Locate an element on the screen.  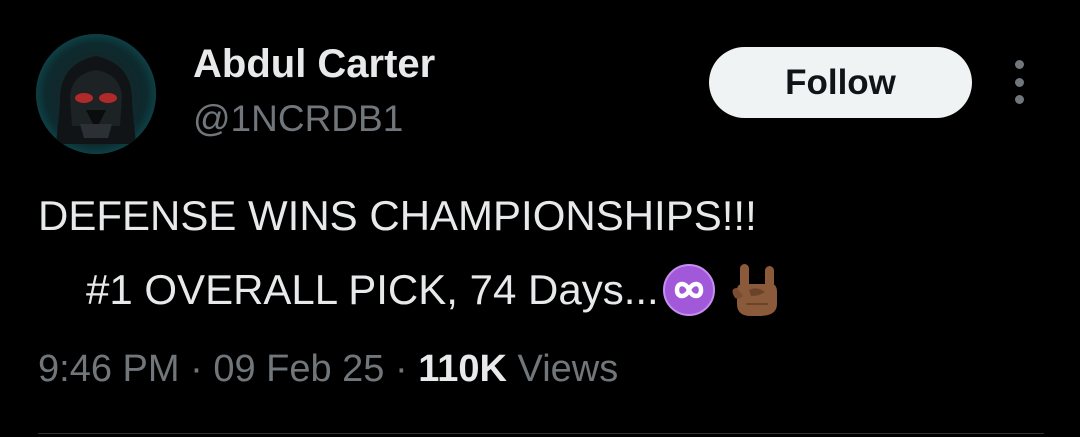
darth-vader-helmet-icon is located at coordinates (96, 94).